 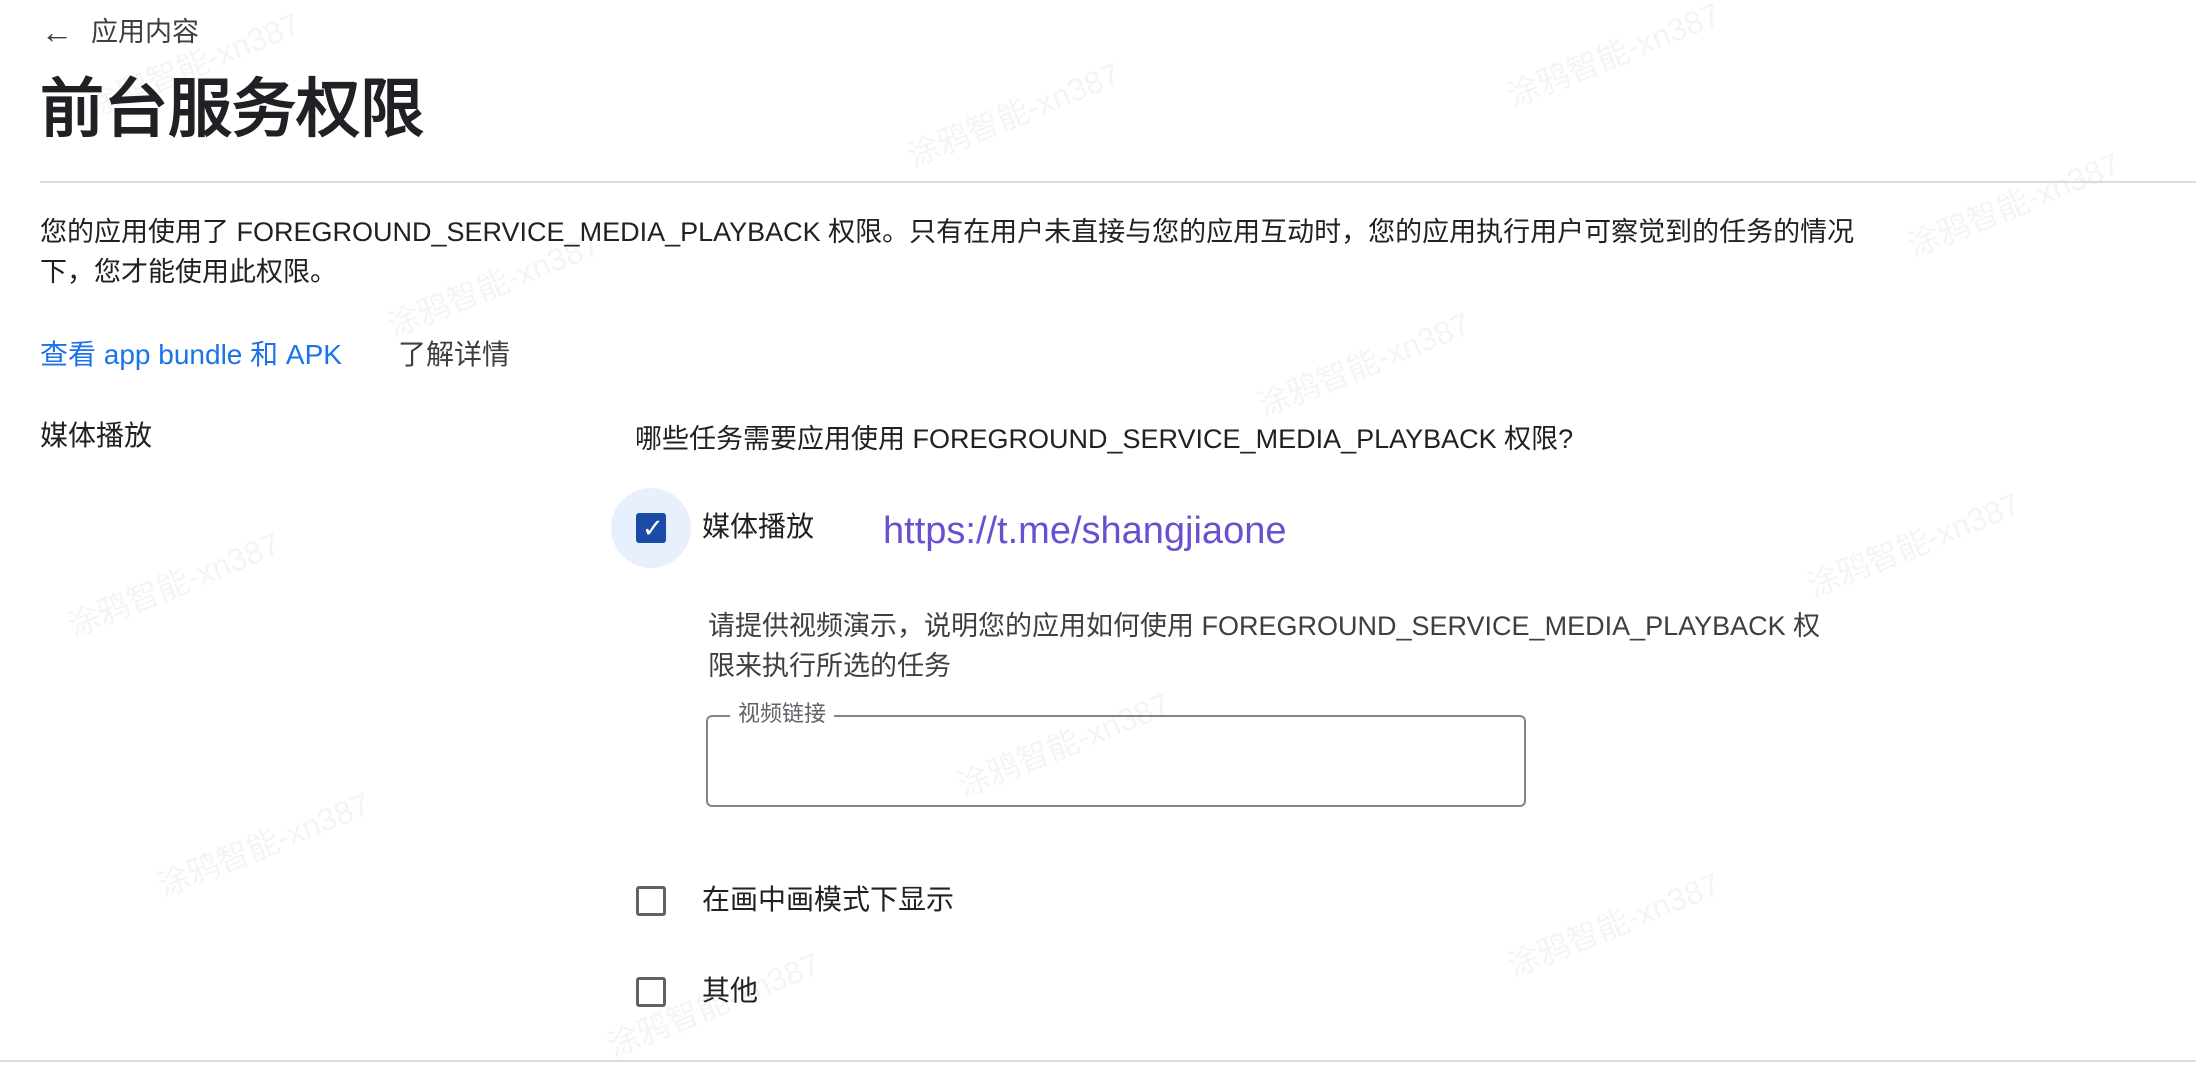 I want to click on back-button: ← 应用内容, so click(x=120, y=32).